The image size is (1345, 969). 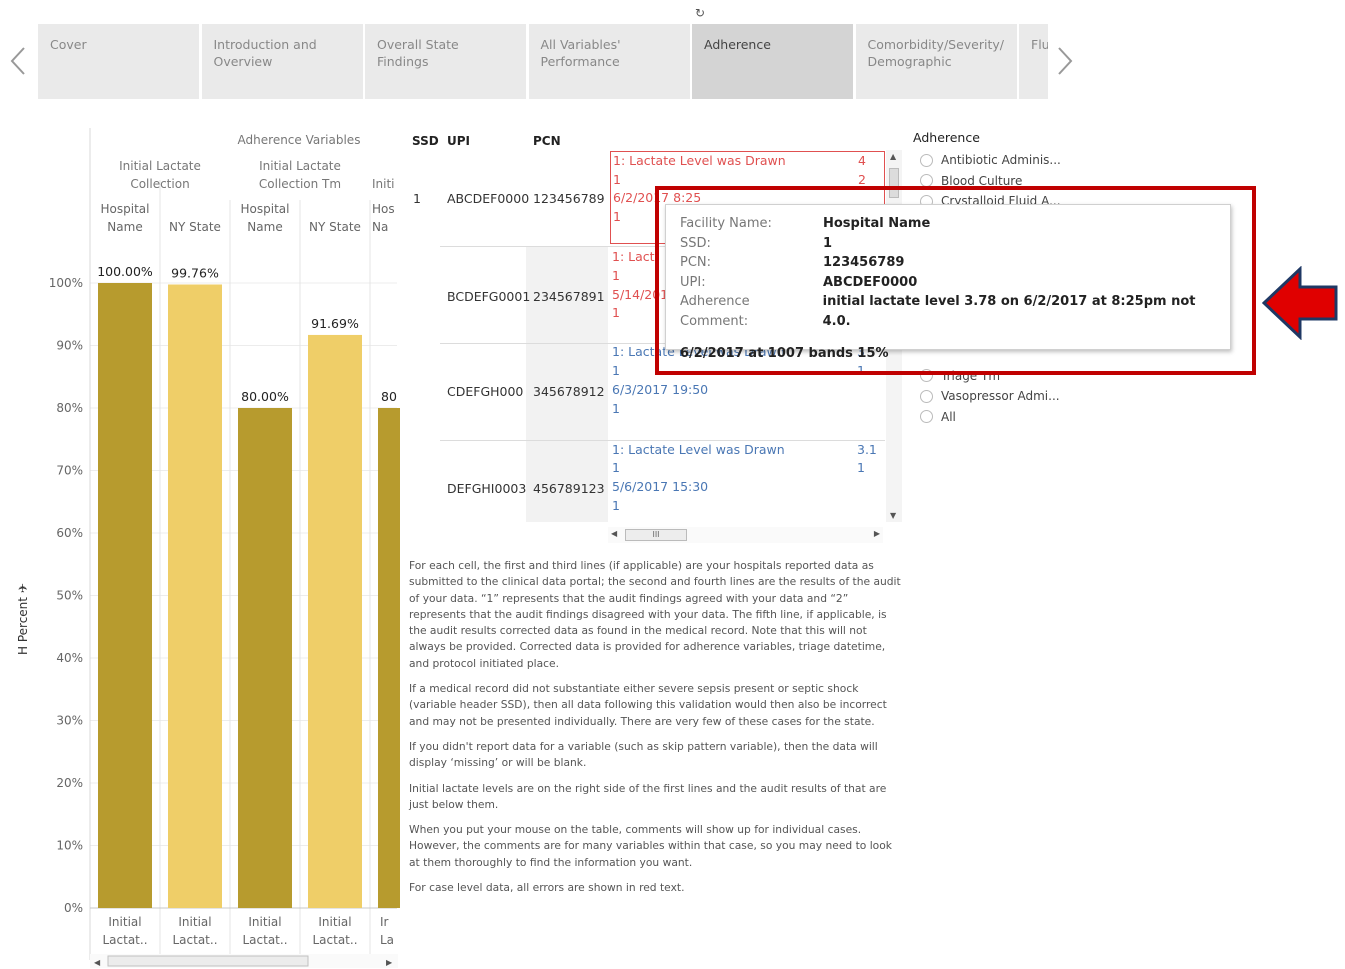 What do you see at coordinates (445, 61) in the screenshot?
I see `tab-overall-state-findings: Overall State Findings` at bounding box center [445, 61].